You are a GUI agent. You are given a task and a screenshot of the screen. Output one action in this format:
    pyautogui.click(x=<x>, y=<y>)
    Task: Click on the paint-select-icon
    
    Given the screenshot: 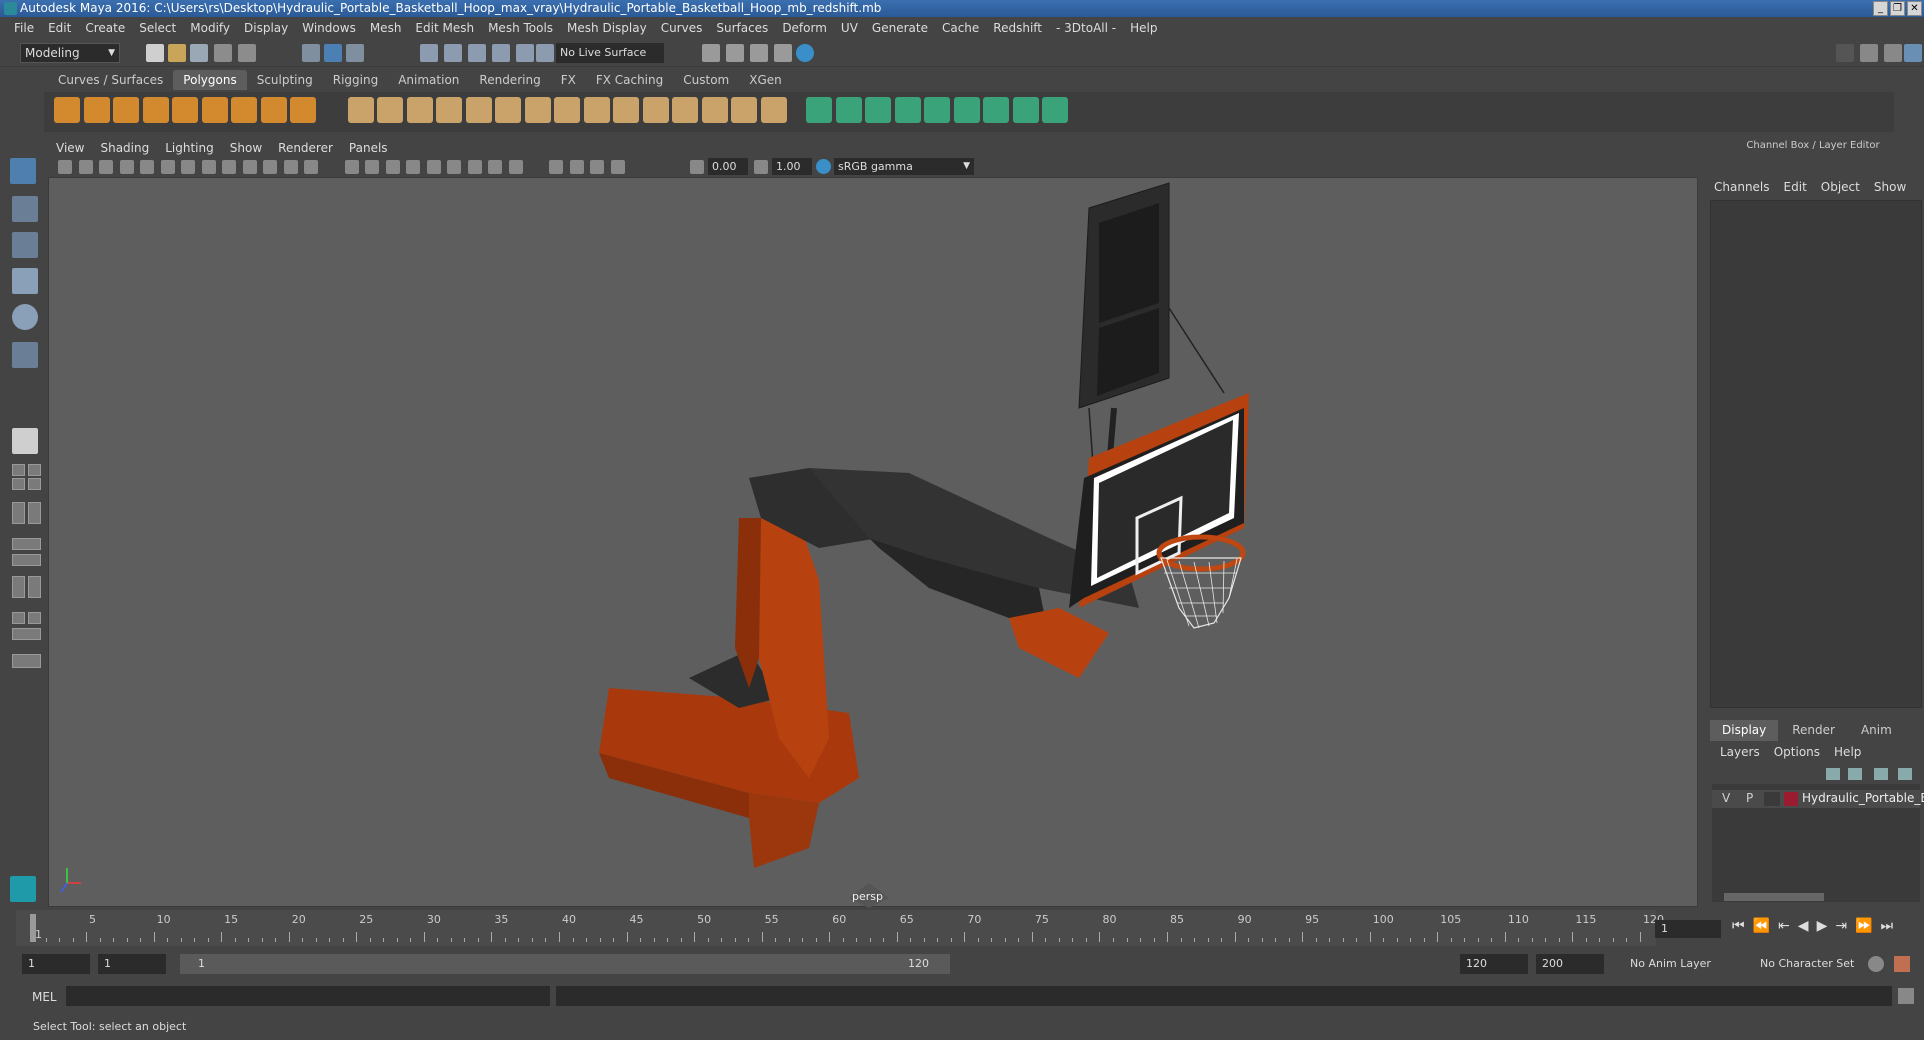 What is the action you would take?
    pyautogui.click(x=25, y=245)
    